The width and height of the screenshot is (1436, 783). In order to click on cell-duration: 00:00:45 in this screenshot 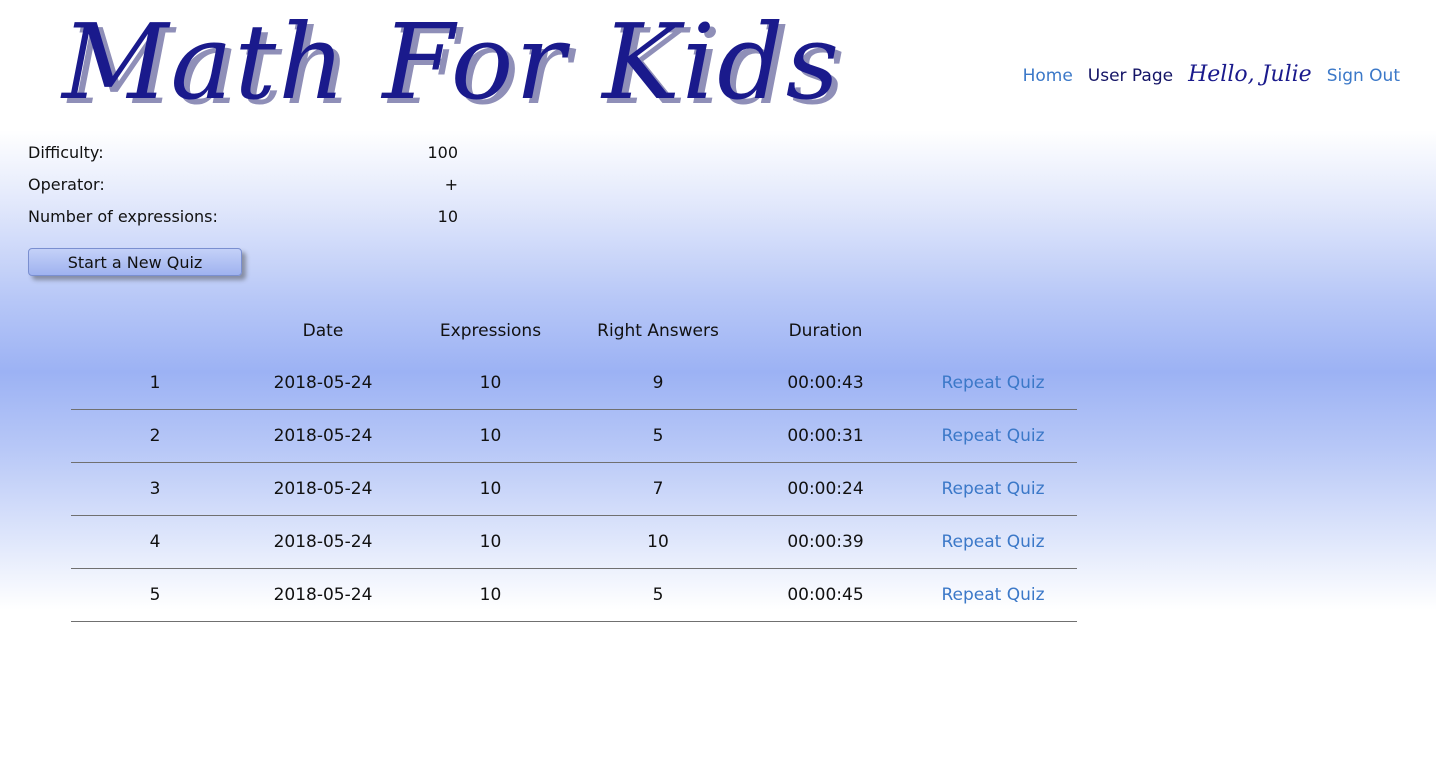, I will do `click(825, 595)`.